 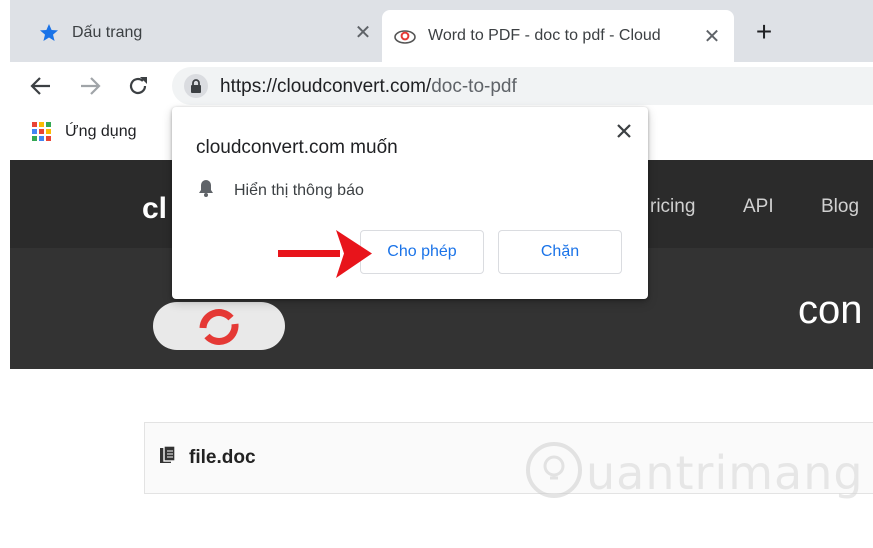 I want to click on close-icon, so click(x=624, y=131).